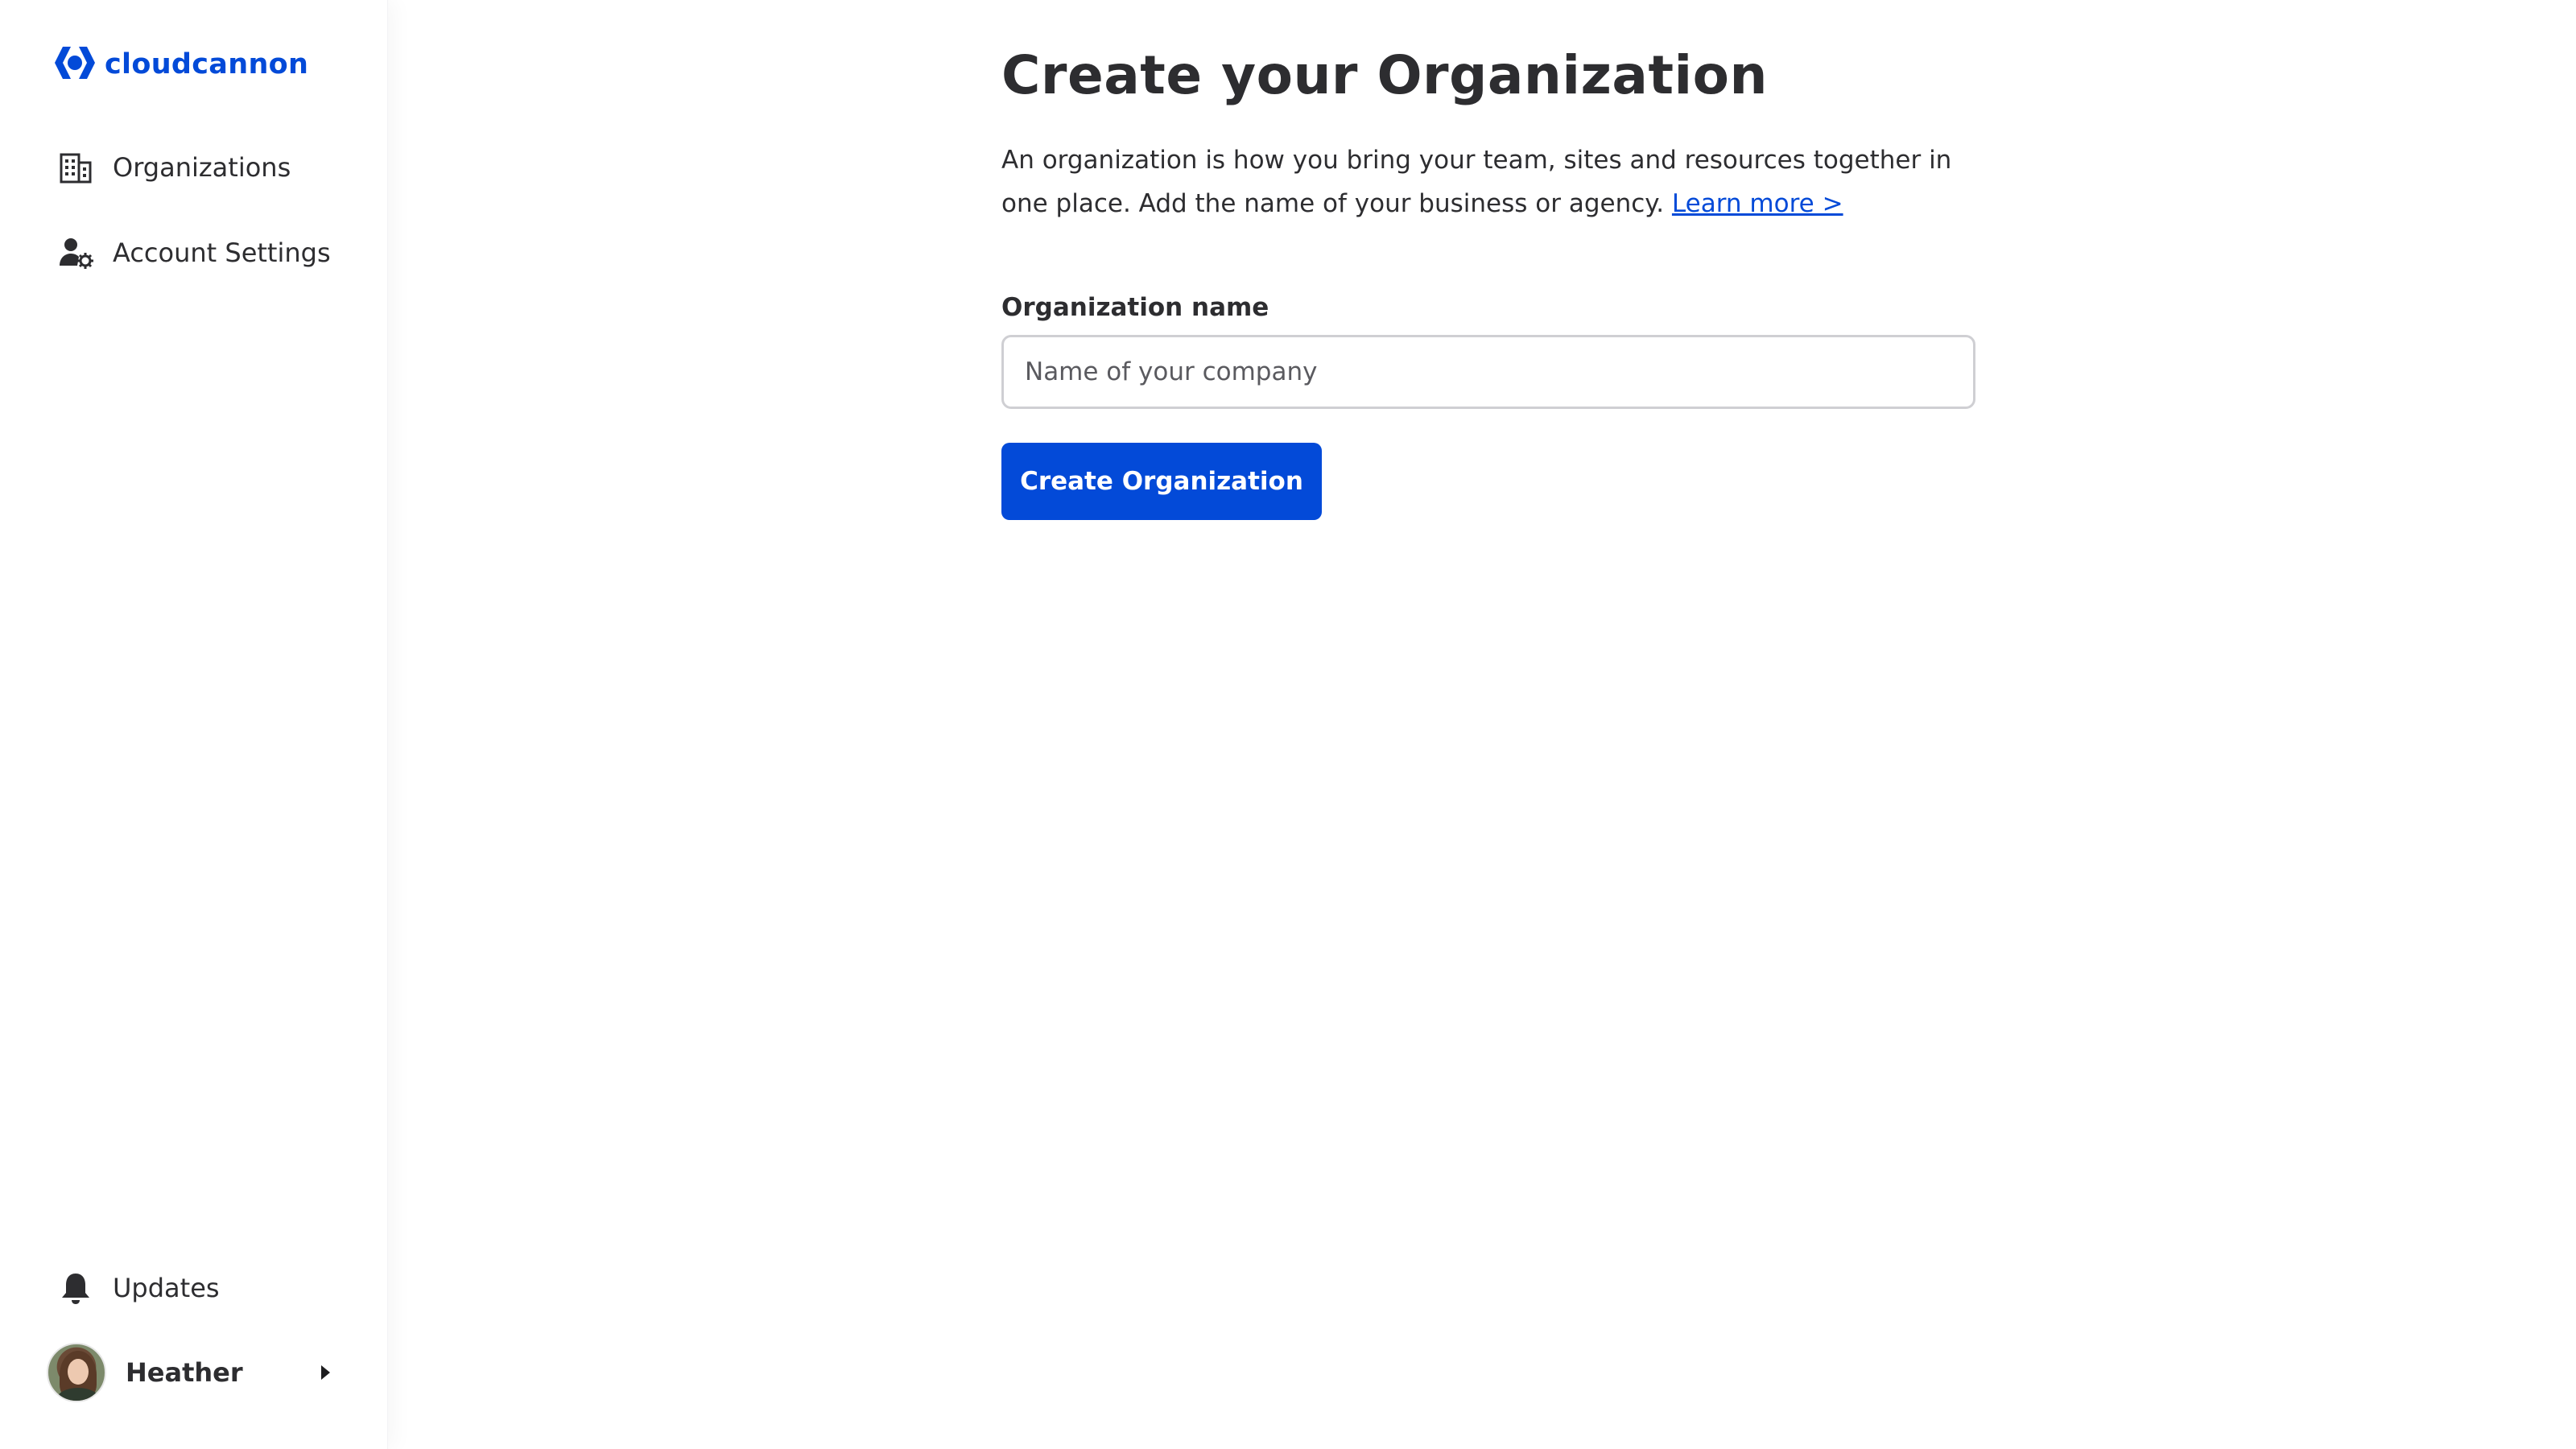 The height and width of the screenshot is (1449, 2576). Describe the element at coordinates (222, 252) in the screenshot. I see `sidebar-item-label: Account Settings` at that location.